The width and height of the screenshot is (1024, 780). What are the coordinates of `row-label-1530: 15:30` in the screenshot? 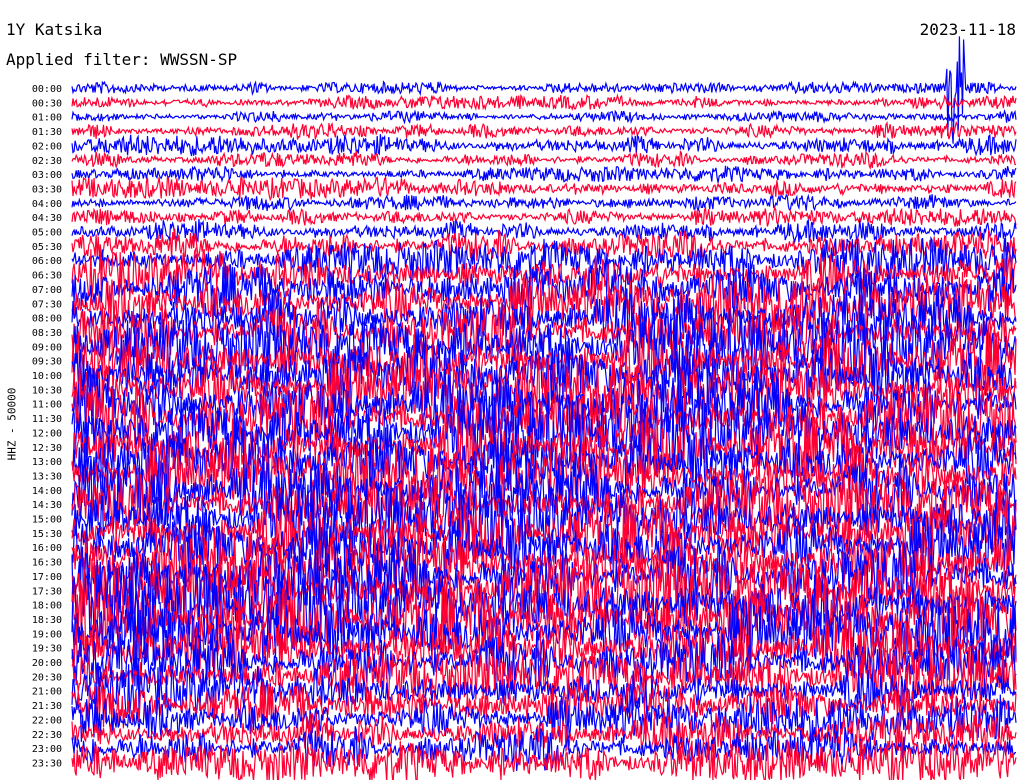 It's located at (47, 534).